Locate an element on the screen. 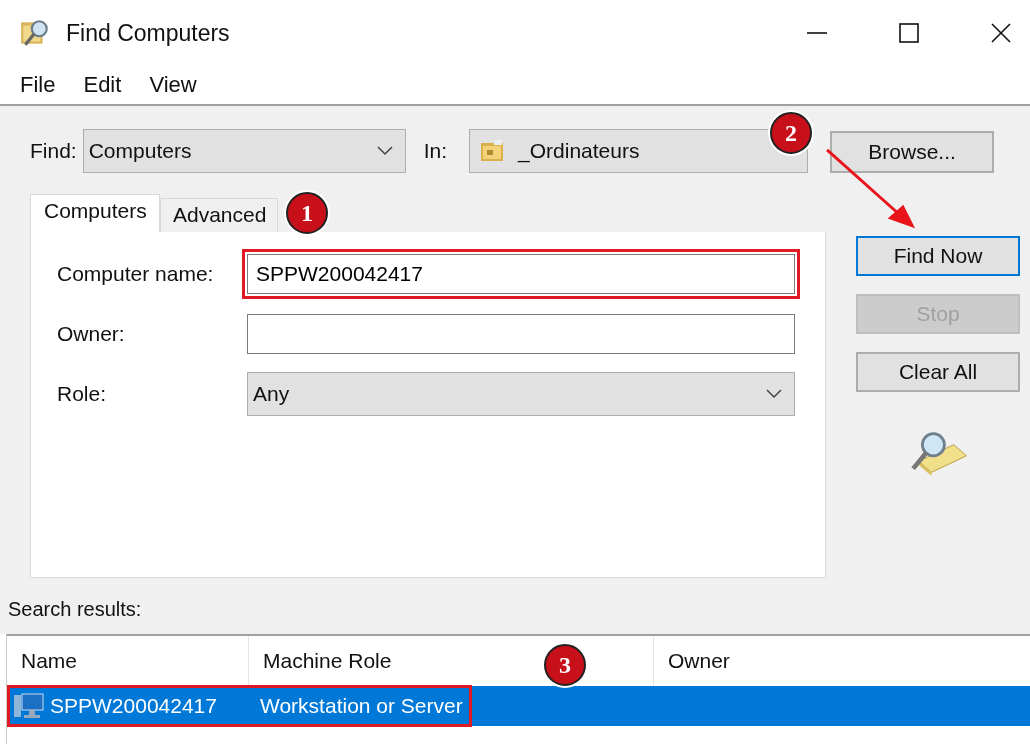  step-marker: 3 is located at coordinates (565, 665).